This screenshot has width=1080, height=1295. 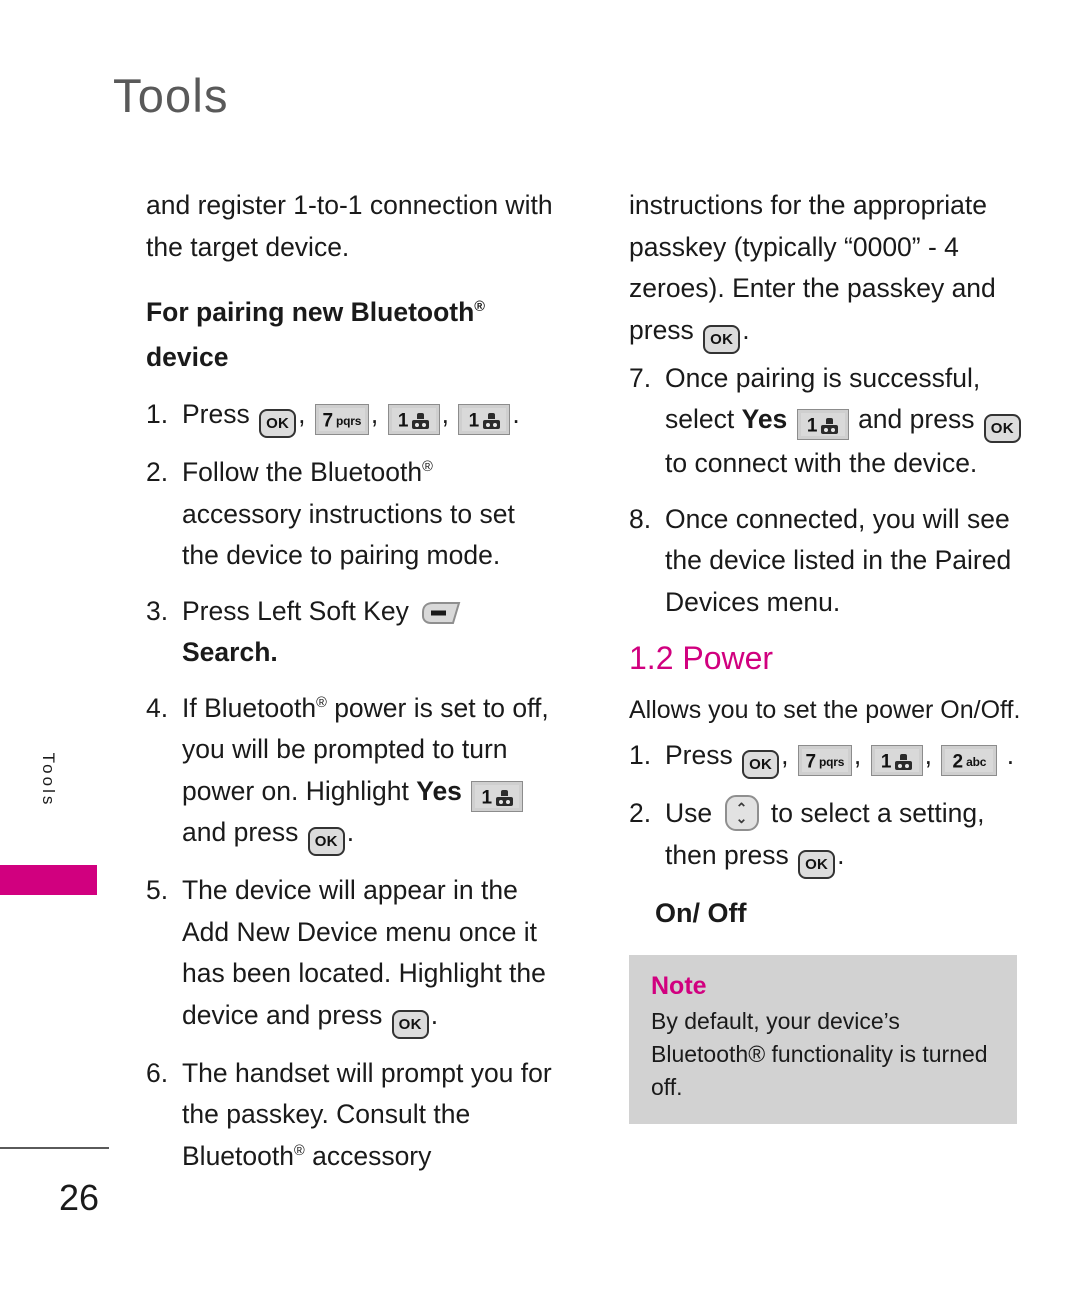 What do you see at coordinates (741, 818) in the screenshot?
I see `chevron-down-icon: ⌄` at bounding box center [741, 818].